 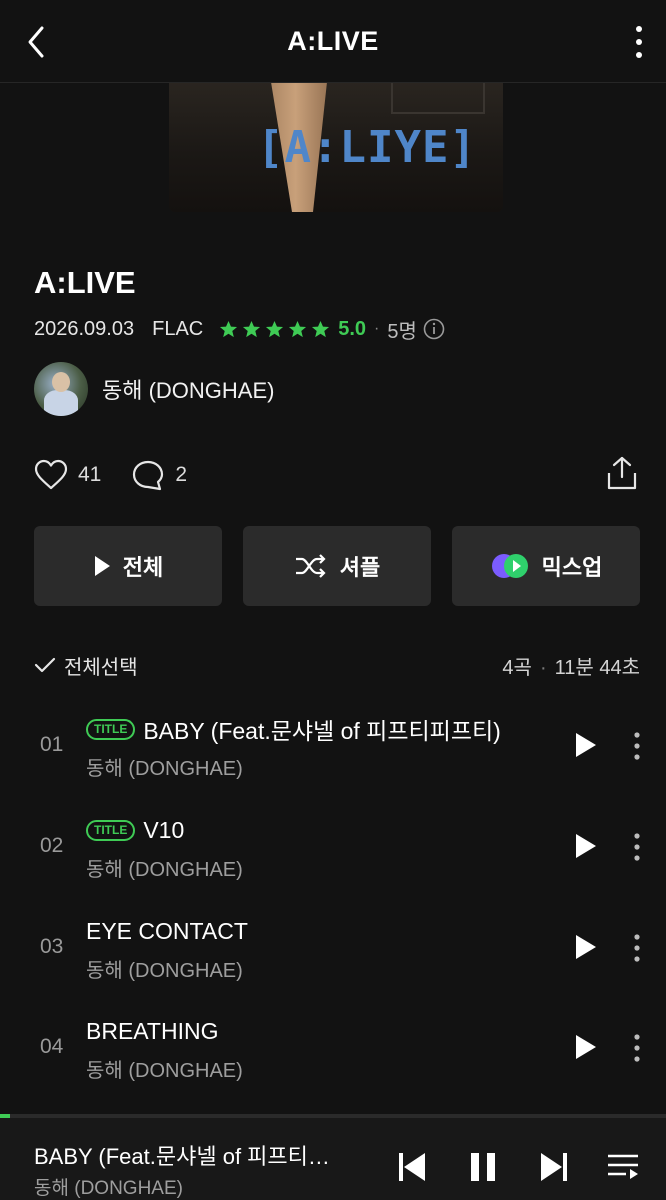 I want to click on track-title: BREATHING, so click(x=152, y=1030).